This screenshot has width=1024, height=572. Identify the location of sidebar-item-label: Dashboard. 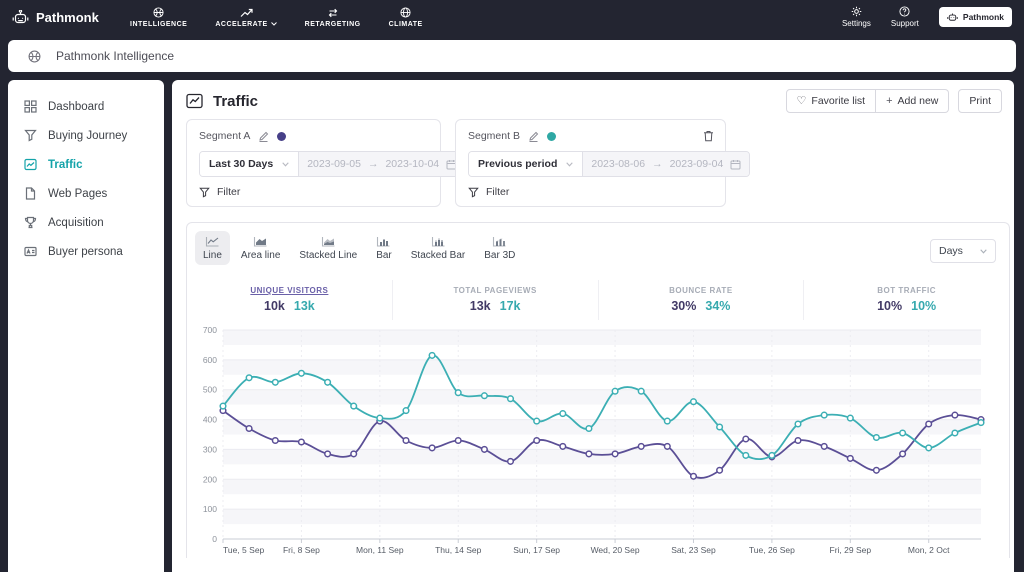
(76, 106).